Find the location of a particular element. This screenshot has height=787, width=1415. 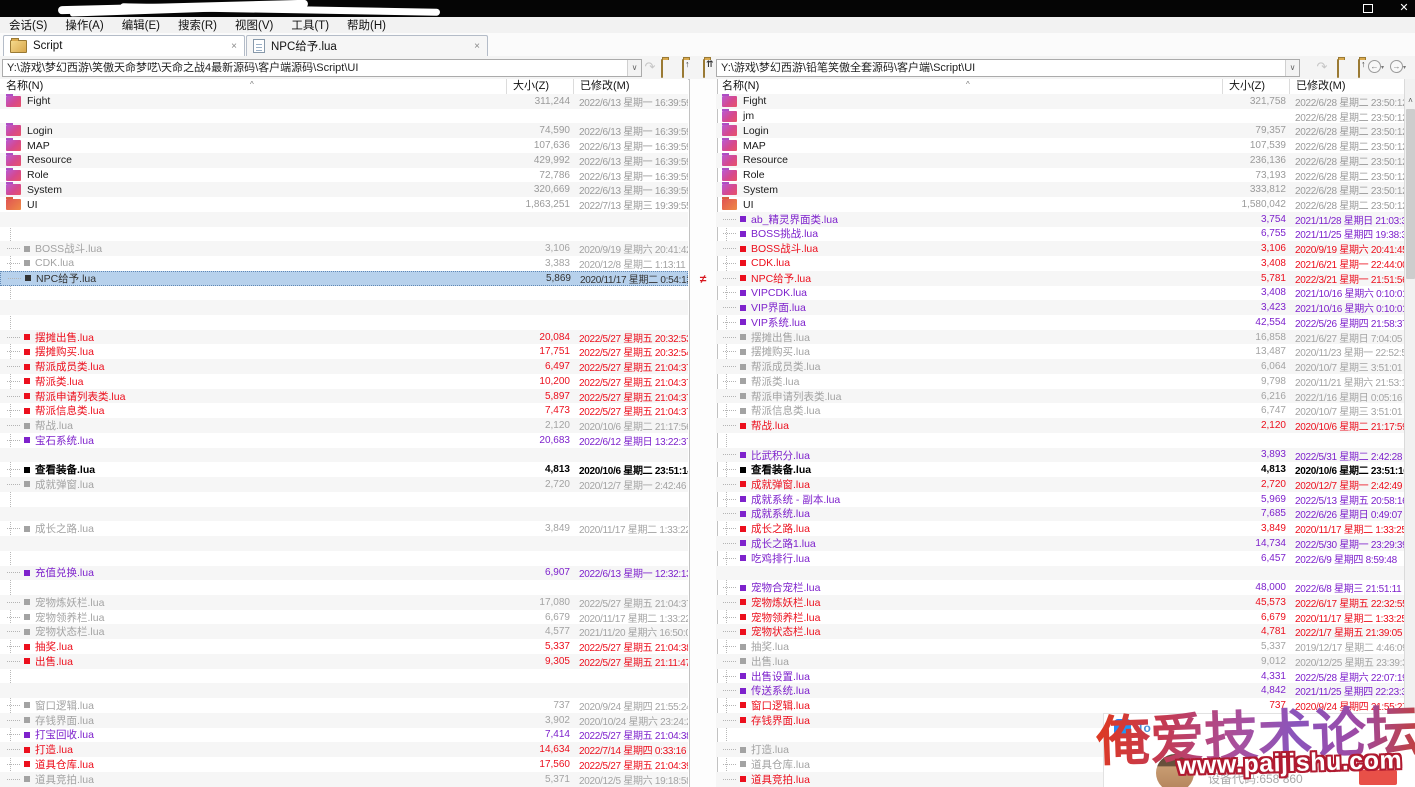

file-row: 宠物炼妖栏.lua 17,080 2022/5/27 星期五 21:04:37 is located at coordinates (344, 602).